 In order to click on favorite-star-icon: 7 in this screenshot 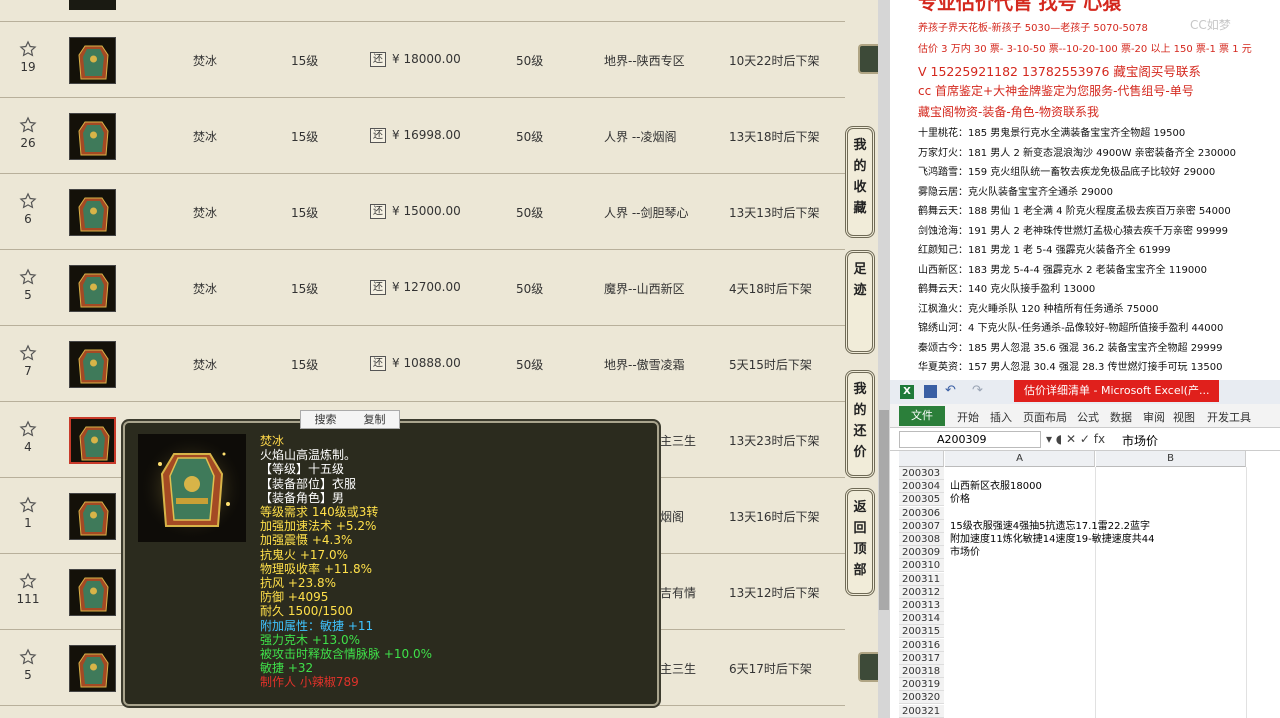, I will do `click(28, 361)`.